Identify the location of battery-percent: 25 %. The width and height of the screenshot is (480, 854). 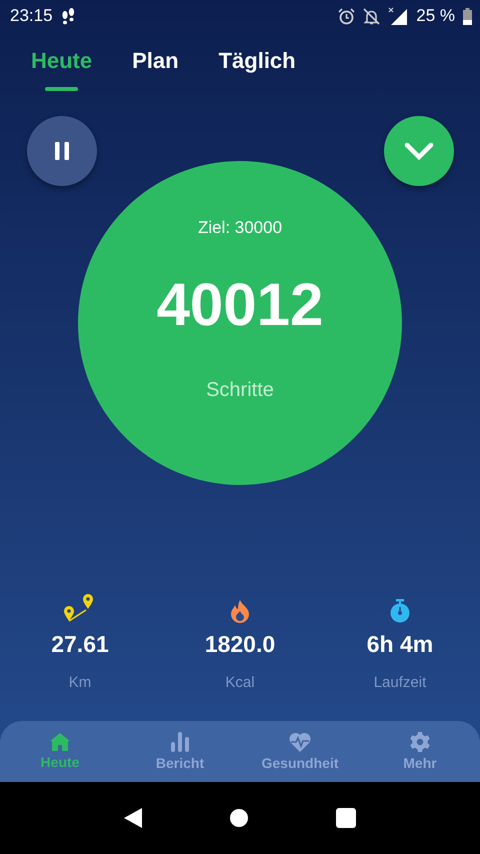
(435, 16).